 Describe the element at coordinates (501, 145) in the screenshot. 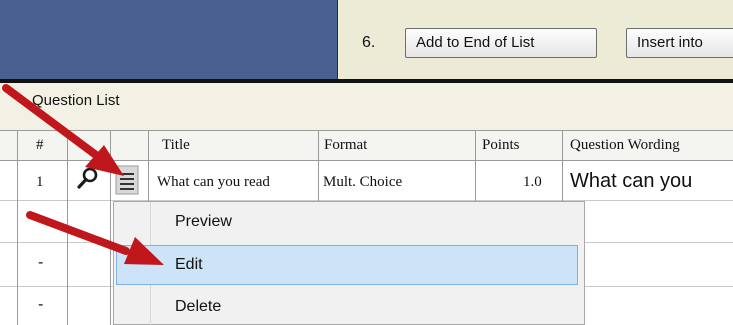

I see `column-header-points: Points` at that location.